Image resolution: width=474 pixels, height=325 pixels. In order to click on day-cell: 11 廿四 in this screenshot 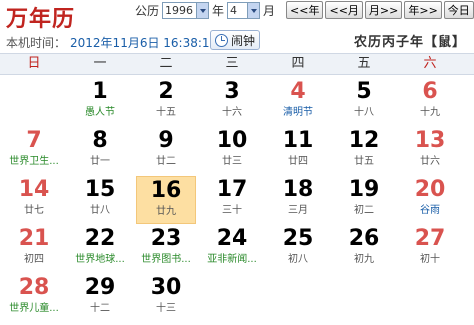, I will do `click(298, 151)`.